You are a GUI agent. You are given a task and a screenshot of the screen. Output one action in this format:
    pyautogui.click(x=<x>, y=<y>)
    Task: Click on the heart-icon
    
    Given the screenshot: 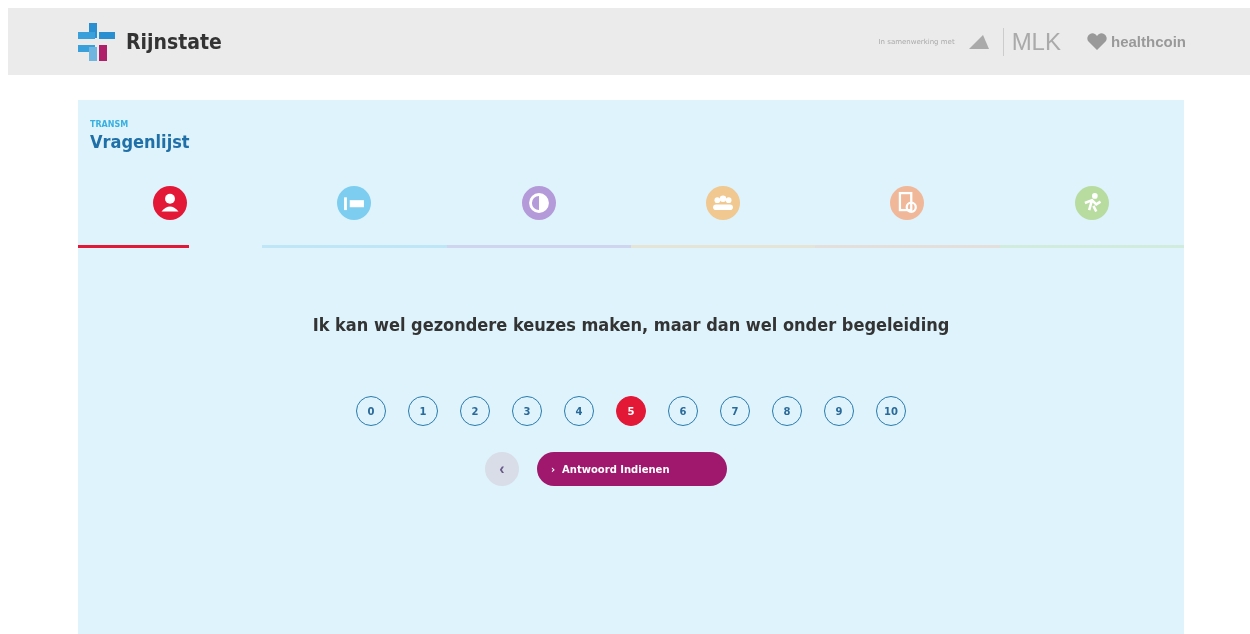 What is the action you would take?
    pyautogui.click(x=1097, y=41)
    